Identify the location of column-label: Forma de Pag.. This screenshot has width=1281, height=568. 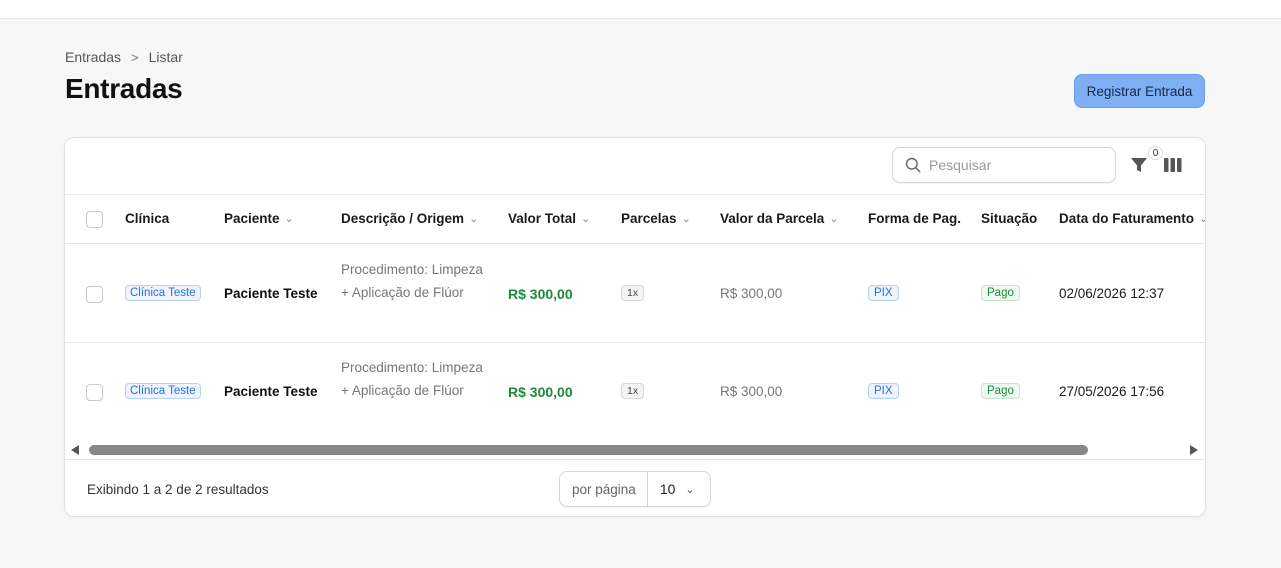
(915, 218).